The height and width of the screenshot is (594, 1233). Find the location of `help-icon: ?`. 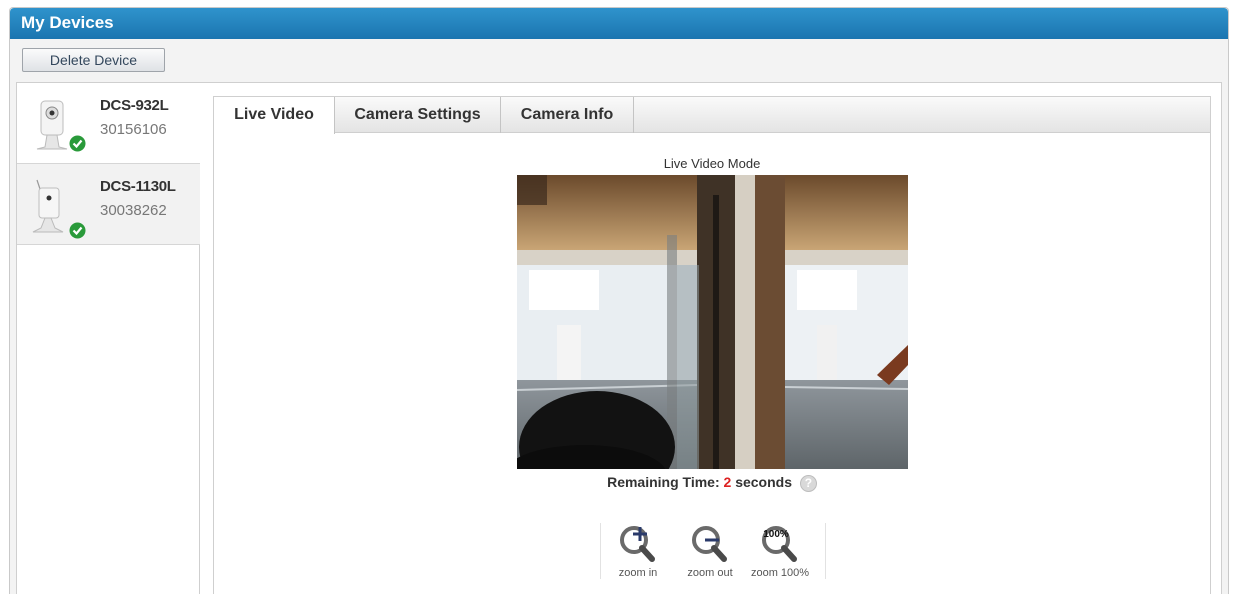

help-icon: ? is located at coordinates (808, 483).